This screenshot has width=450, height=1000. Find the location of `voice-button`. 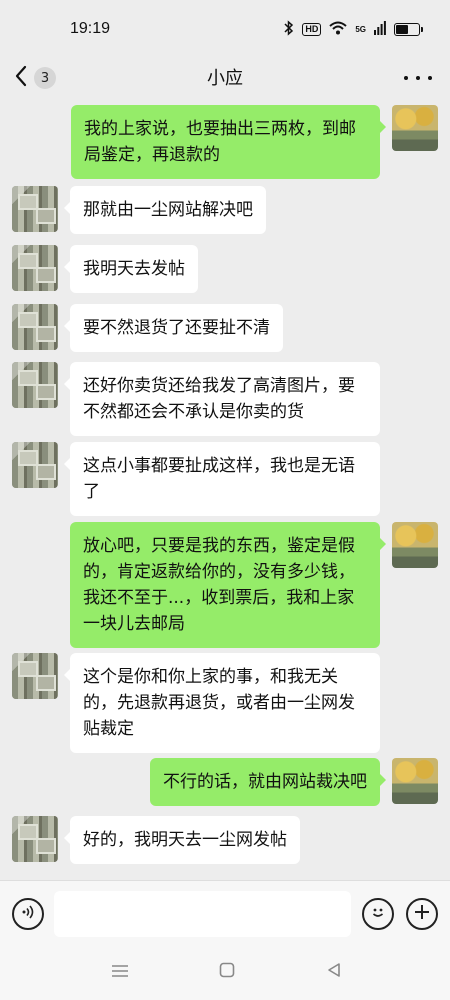

voice-button is located at coordinates (28, 914).